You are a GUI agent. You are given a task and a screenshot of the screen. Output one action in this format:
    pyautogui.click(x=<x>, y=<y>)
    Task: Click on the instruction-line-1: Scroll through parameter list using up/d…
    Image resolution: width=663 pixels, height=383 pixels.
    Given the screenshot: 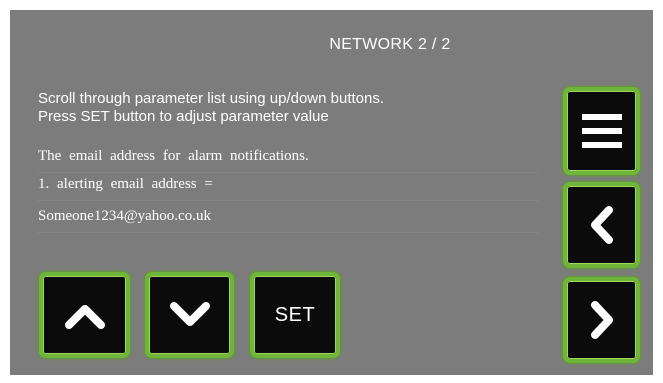 What is the action you would take?
    pyautogui.click(x=211, y=98)
    